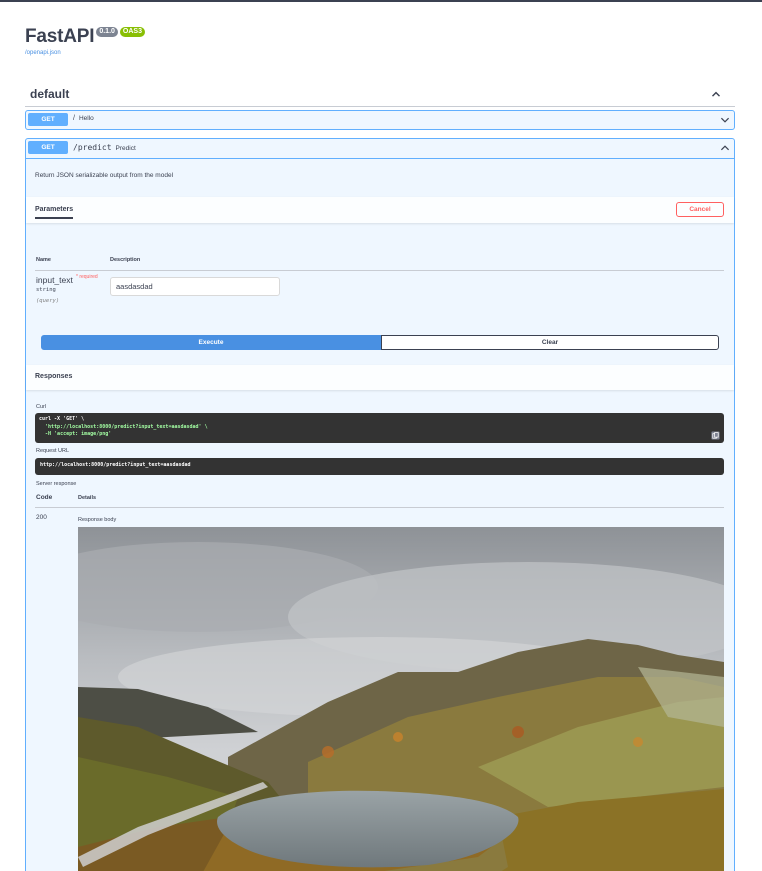  What do you see at coordinates (725, 120) in the screenshot?
I see `chevron-down-icon` at bounding box center [725, 120].